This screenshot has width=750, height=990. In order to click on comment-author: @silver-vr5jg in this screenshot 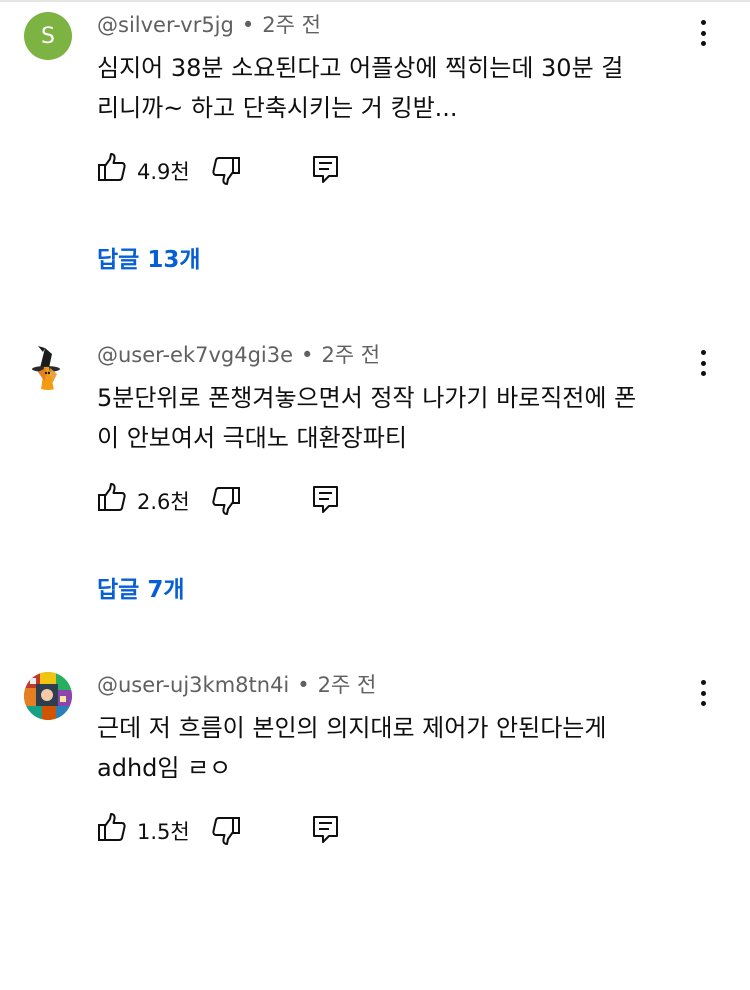, I will do `click(165, 25)`.